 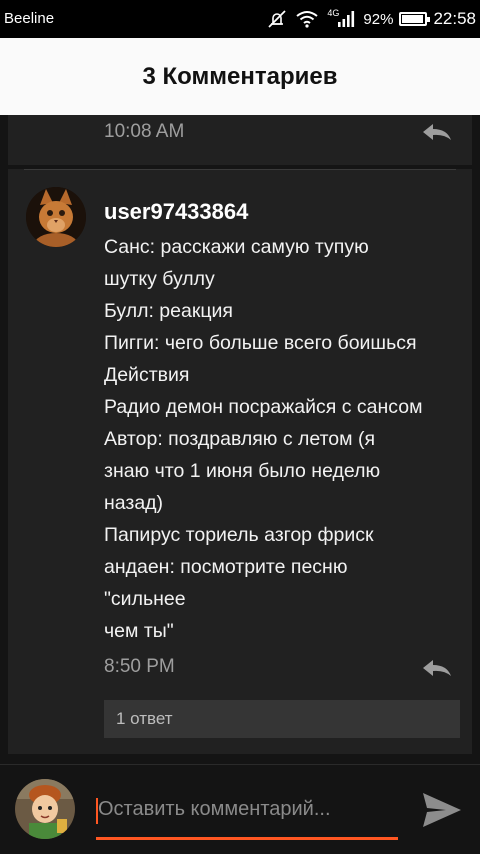 I want to click on status-icons: 4G 92% 22:58, so click(x=367, y=19).